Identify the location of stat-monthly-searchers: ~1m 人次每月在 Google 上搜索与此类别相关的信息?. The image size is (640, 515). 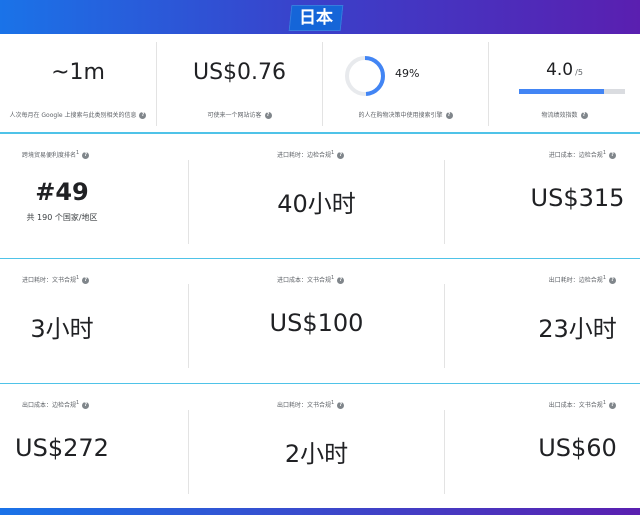
(78, 83).